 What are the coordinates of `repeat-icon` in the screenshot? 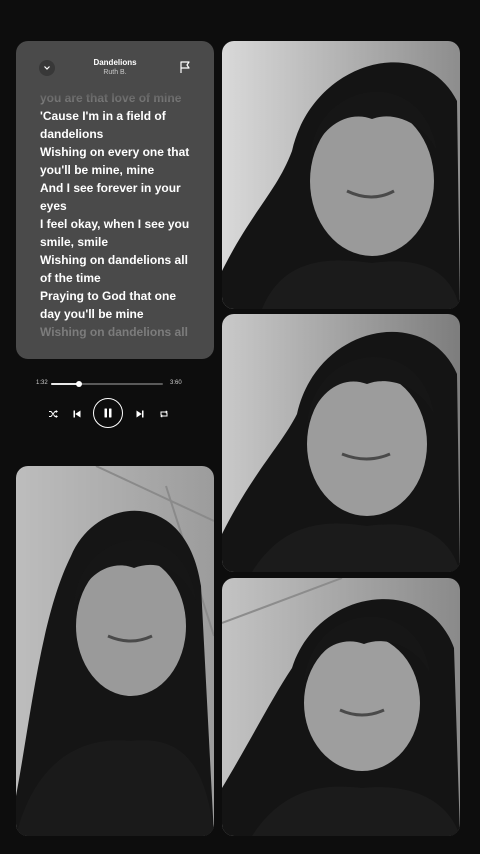 It's located at (164, 414).